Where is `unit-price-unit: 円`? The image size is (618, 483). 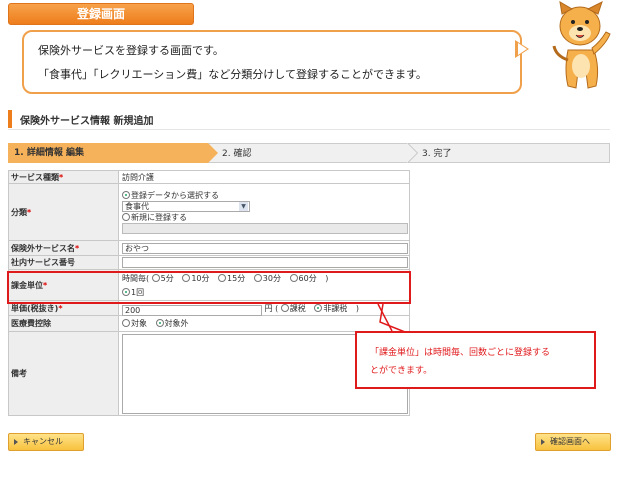 unit-price-unit: 円 is located at coordinates (268, 308).